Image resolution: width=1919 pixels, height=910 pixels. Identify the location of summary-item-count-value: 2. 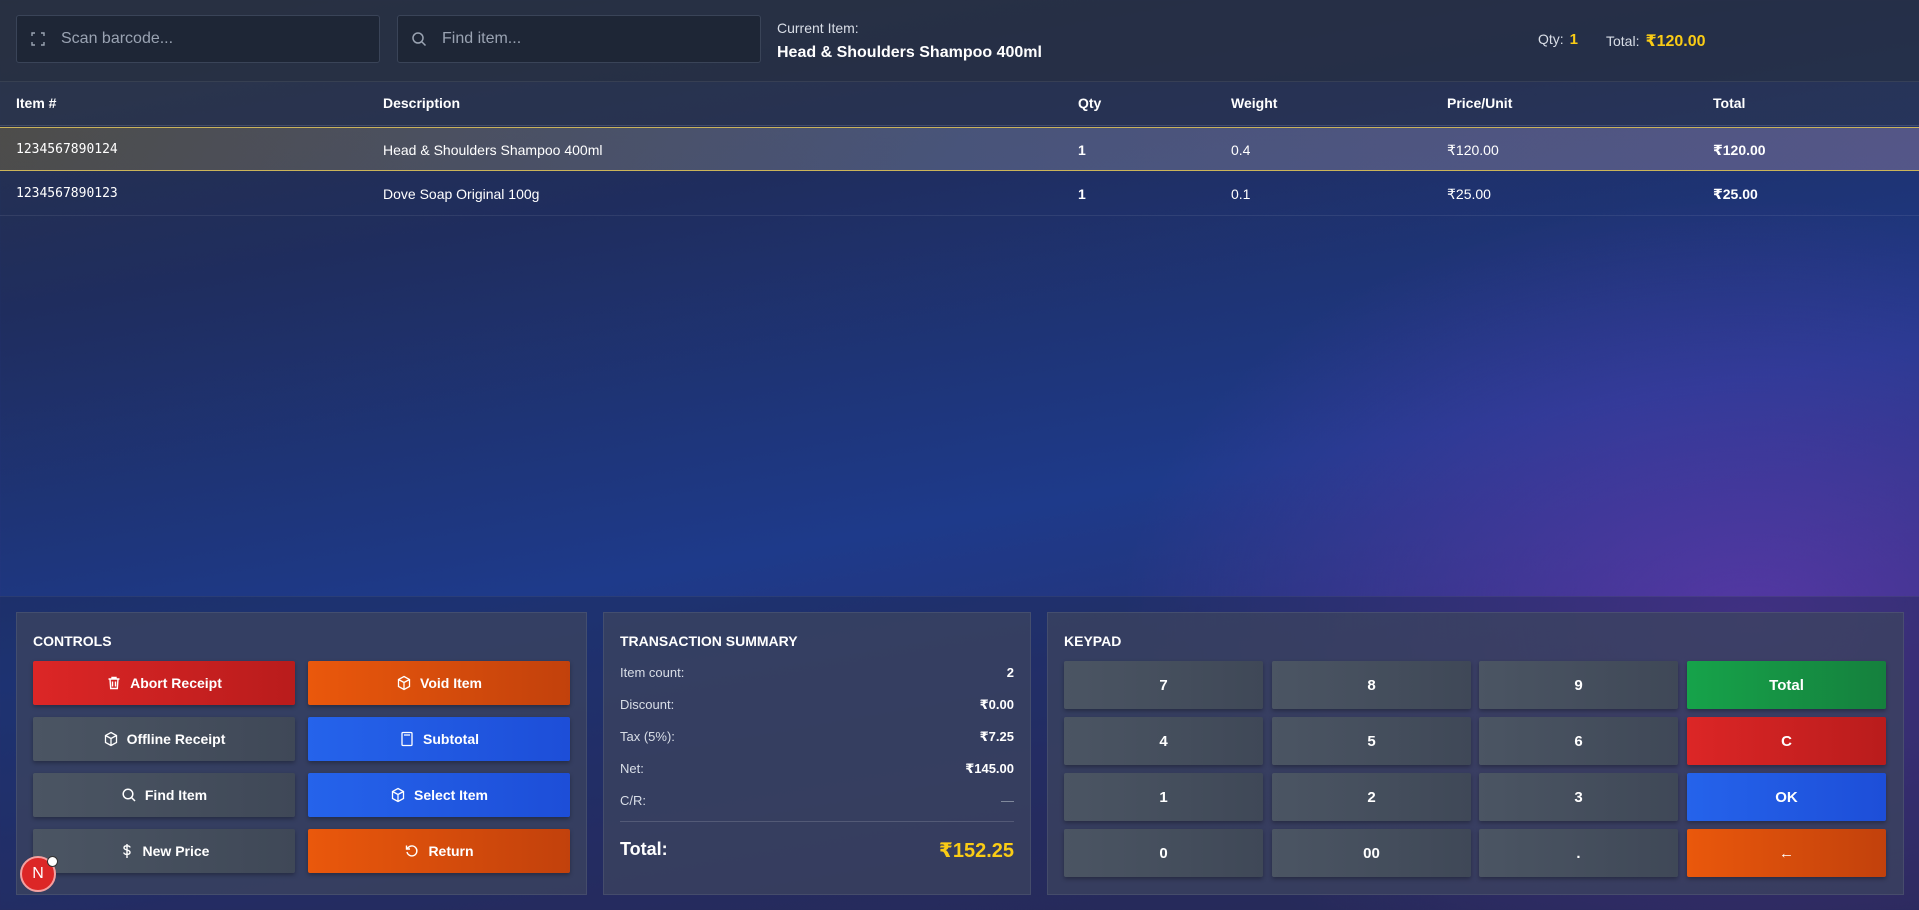
(1010, 672).